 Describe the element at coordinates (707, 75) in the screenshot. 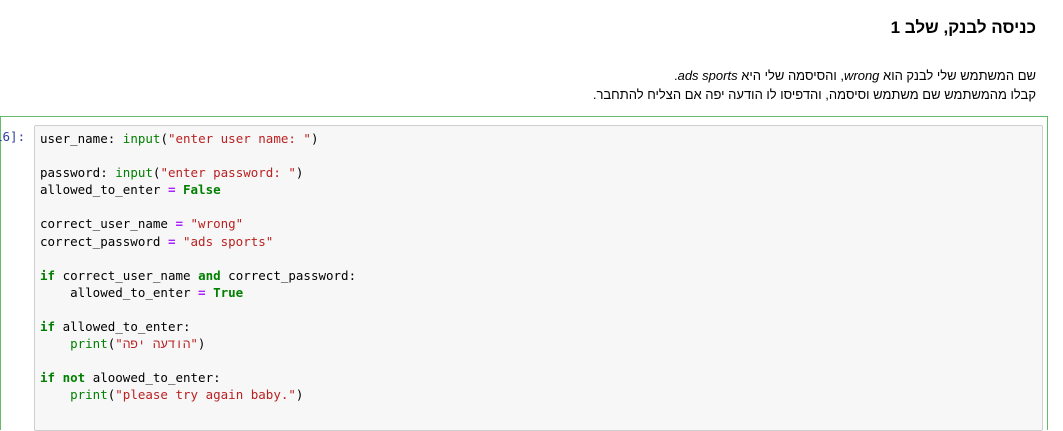

I see `password-emphasis: ads sports` at that location.